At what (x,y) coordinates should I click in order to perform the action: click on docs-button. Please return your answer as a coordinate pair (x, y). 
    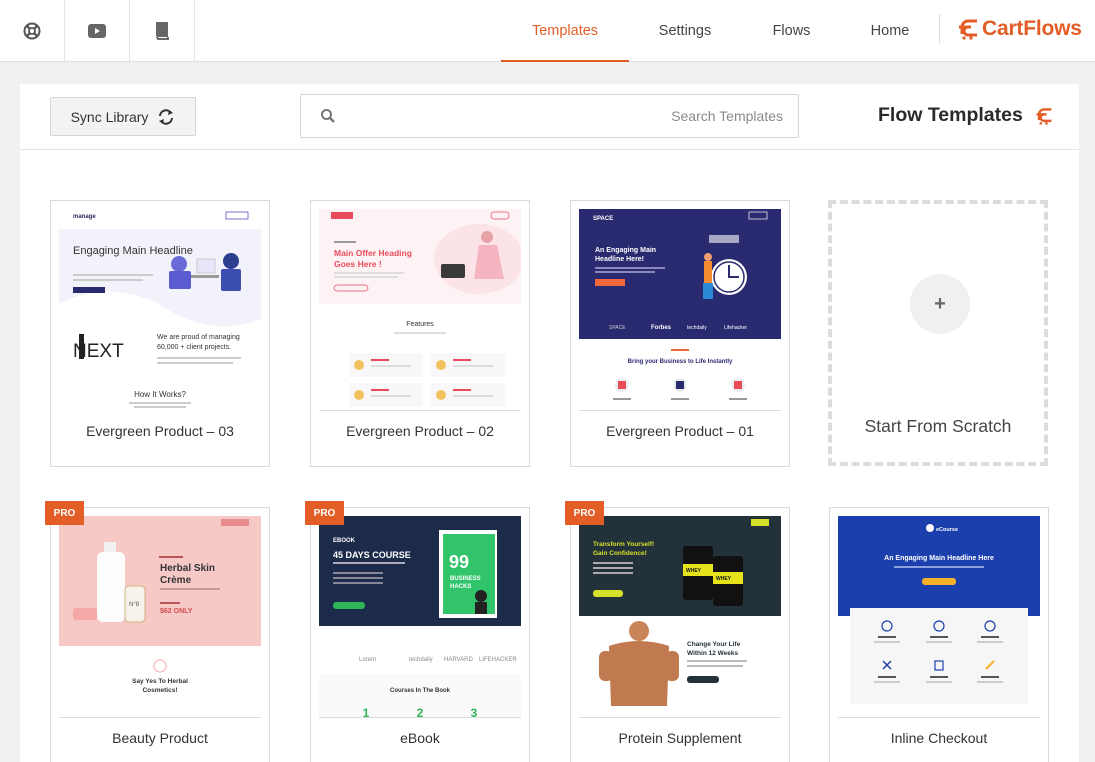
    Looking at the image, I should click on (162, 31).